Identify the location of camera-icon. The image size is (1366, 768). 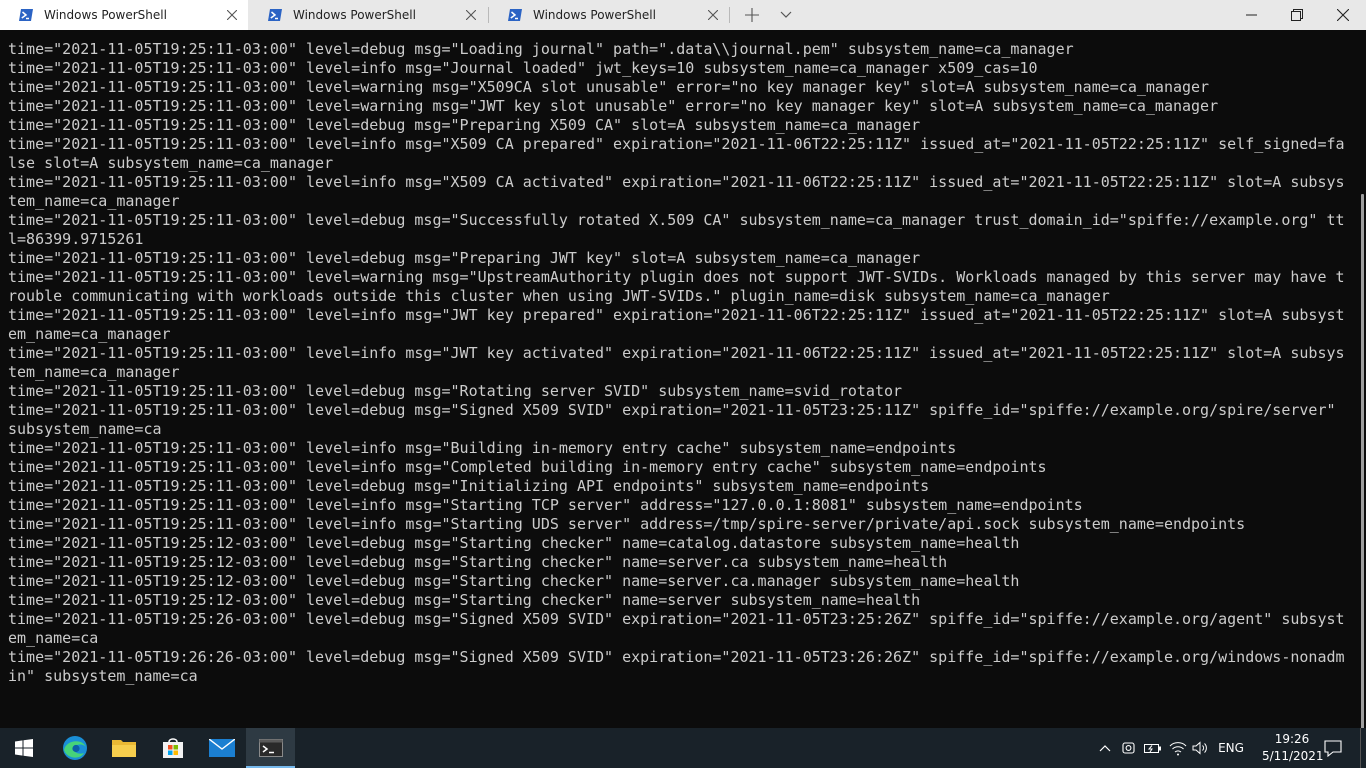
(1128, 748).